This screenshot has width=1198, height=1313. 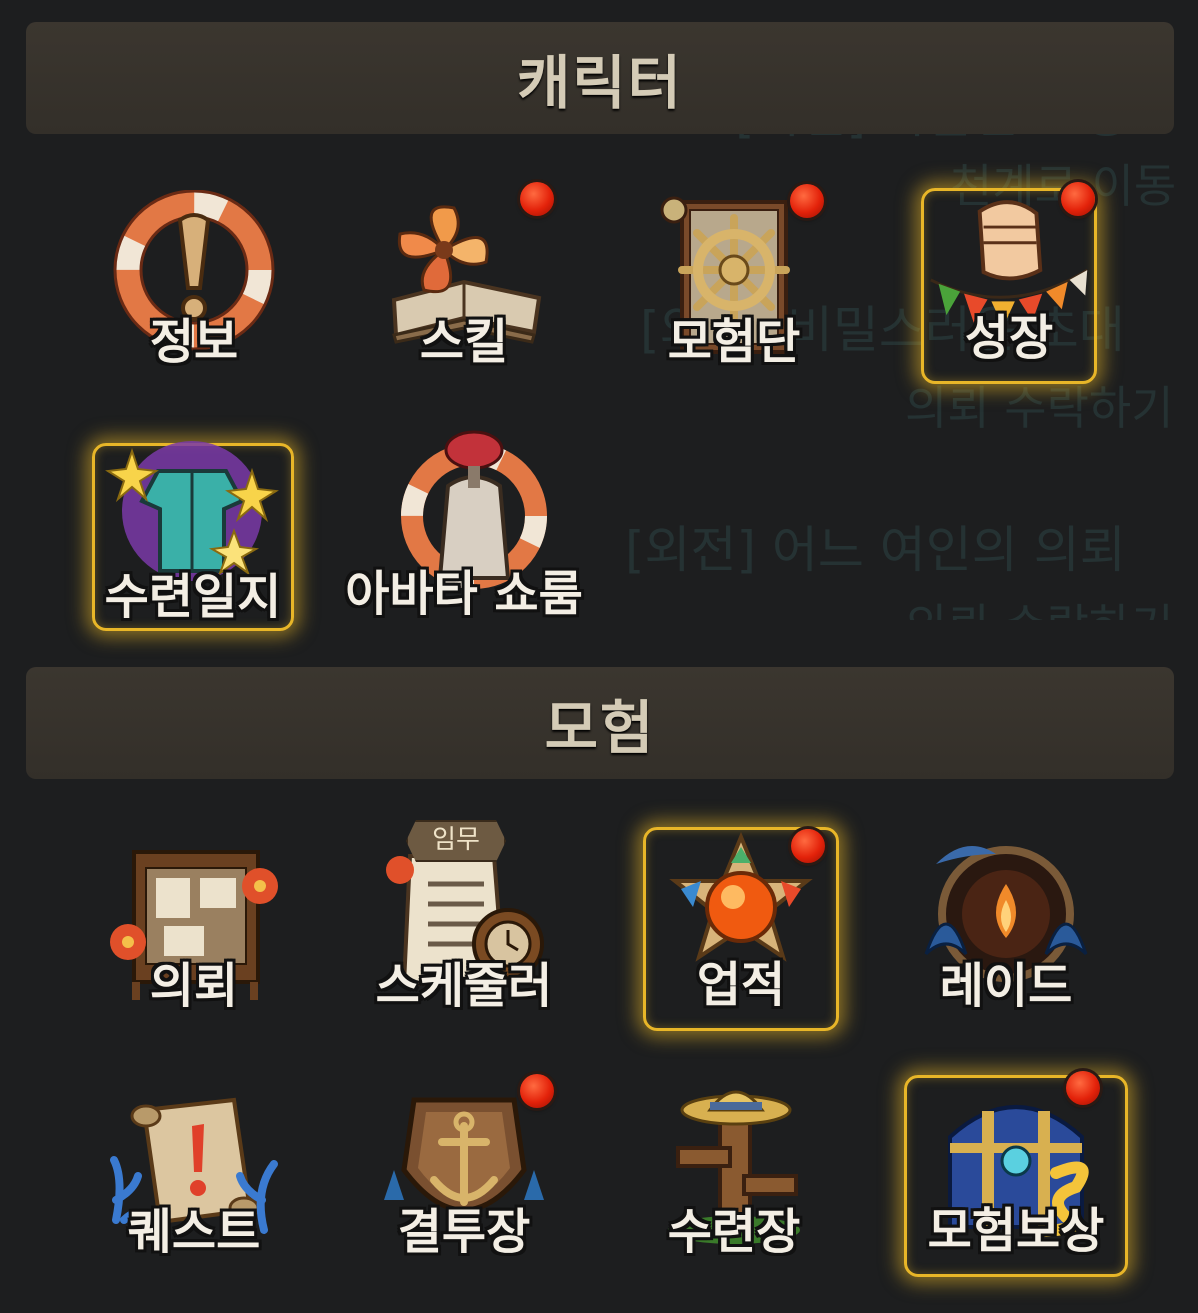 What do you see at coordinates (734, 1232) in the screenshot?
I see `menu-item-label: 수련장` at bounding box center [734, 1232].